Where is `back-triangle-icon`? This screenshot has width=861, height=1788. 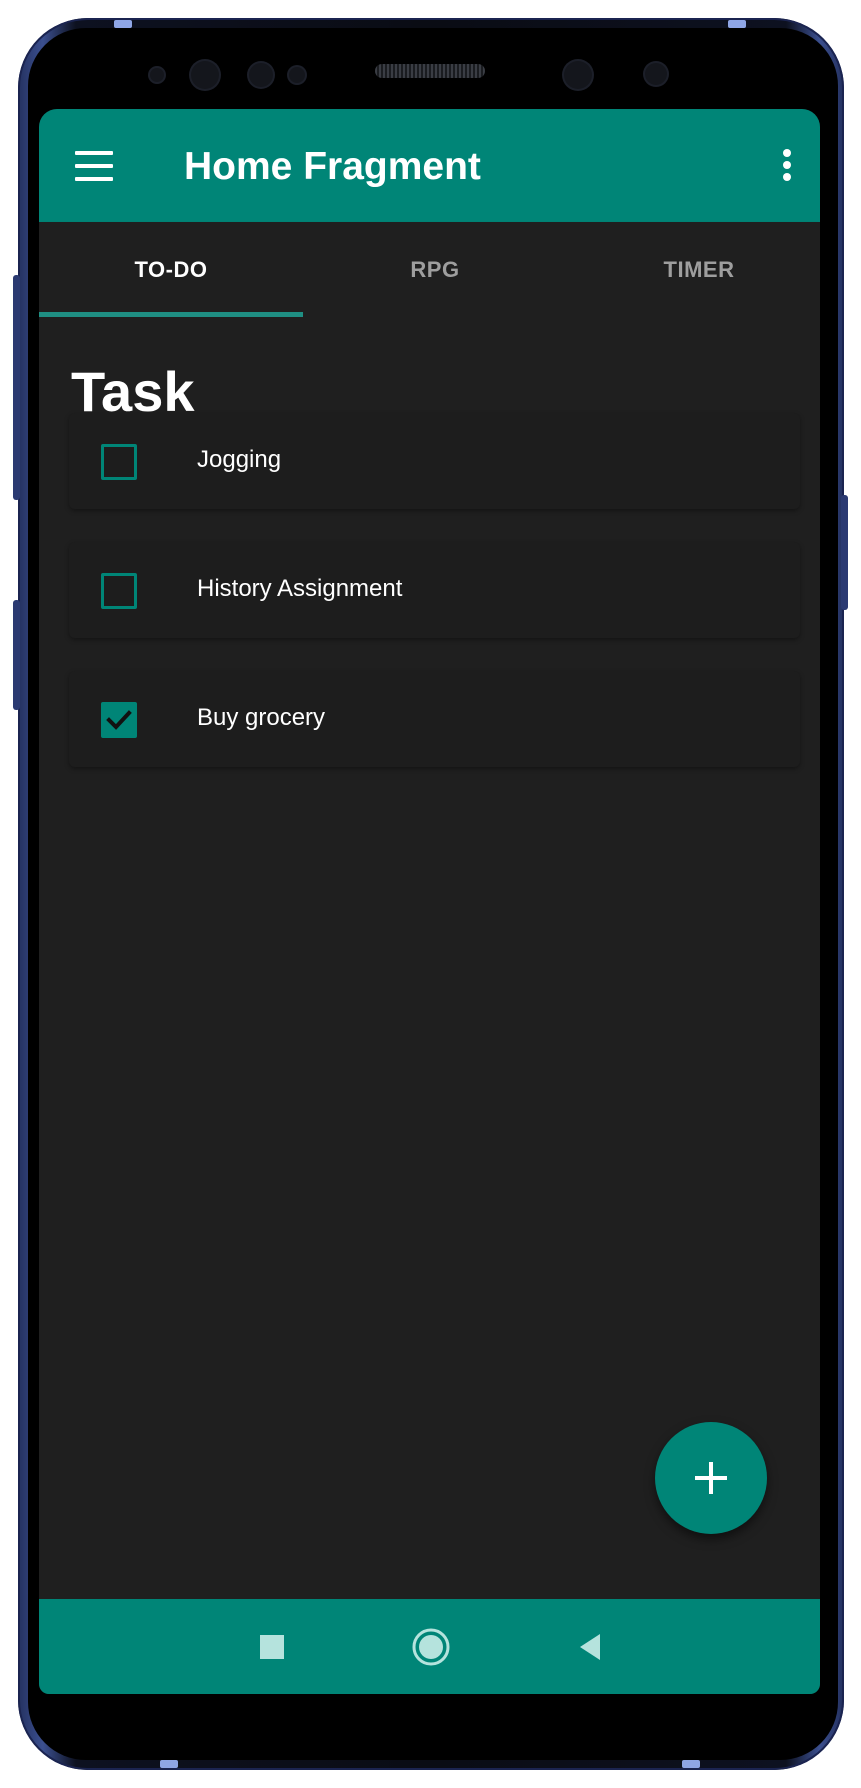 back-triangle-icon is located at coordinates (591, 1647).